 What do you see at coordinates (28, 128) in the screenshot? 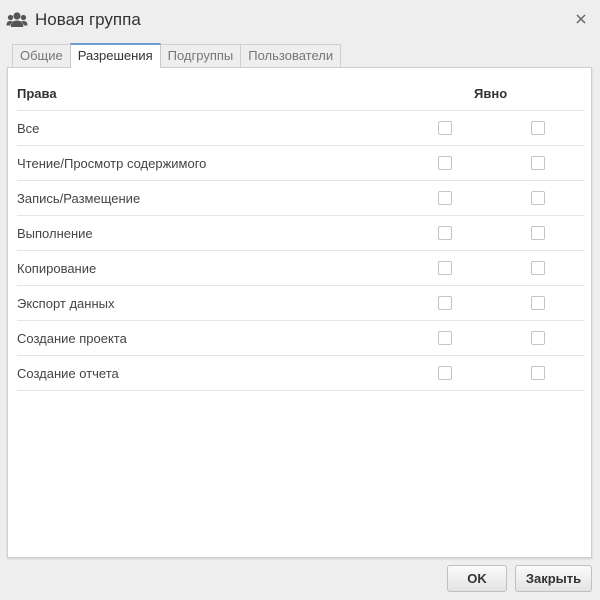
I see `permission-label: Все` at bounding box center [28, 128].